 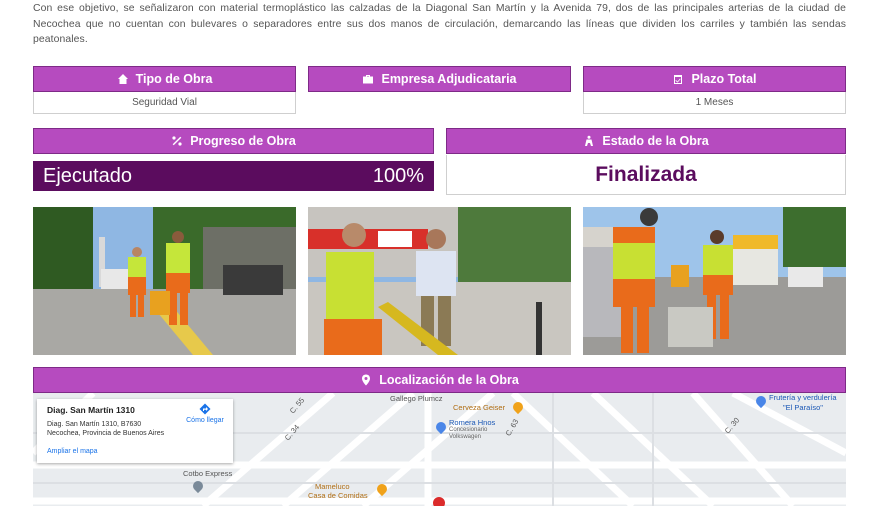 I want to click on house-icon, so click(x=122, y=79).